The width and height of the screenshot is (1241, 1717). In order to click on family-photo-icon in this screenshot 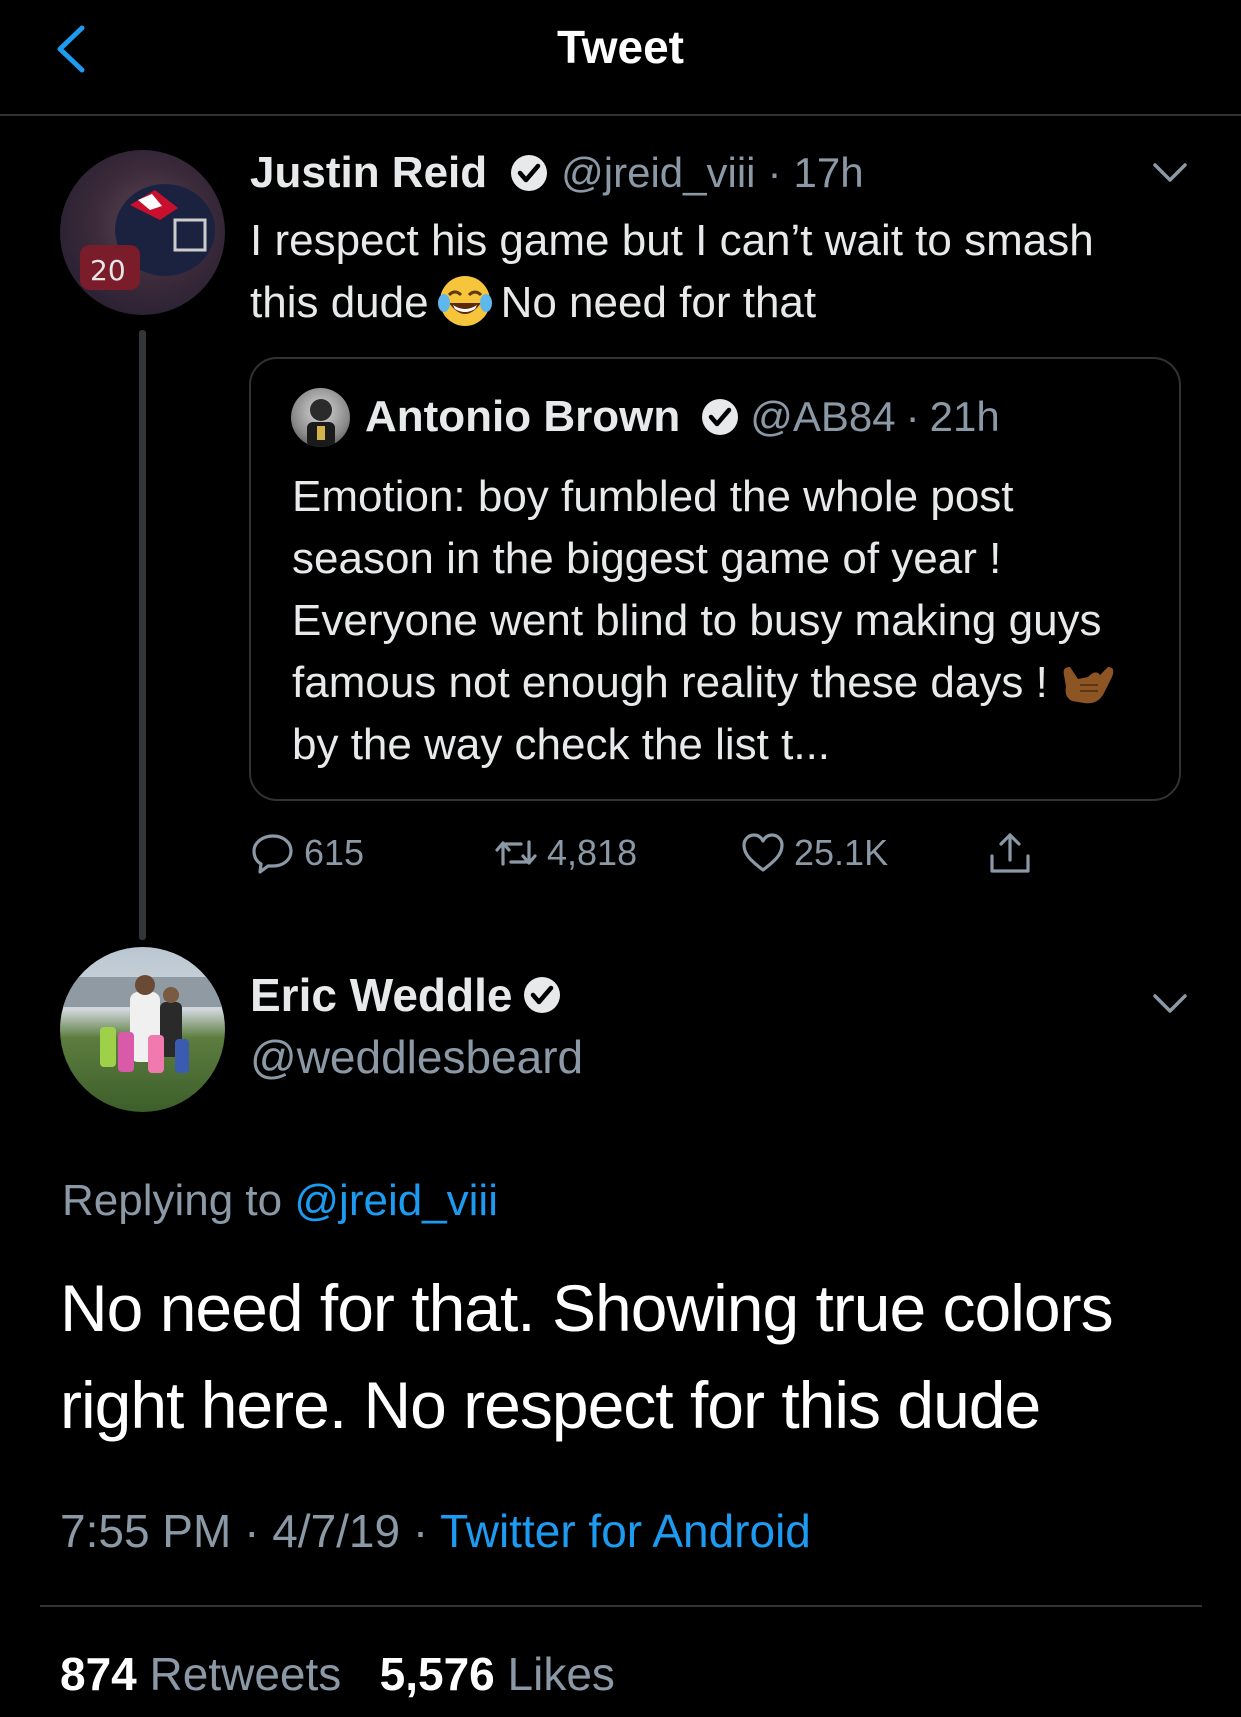, I will do `click(142, 1024)`.